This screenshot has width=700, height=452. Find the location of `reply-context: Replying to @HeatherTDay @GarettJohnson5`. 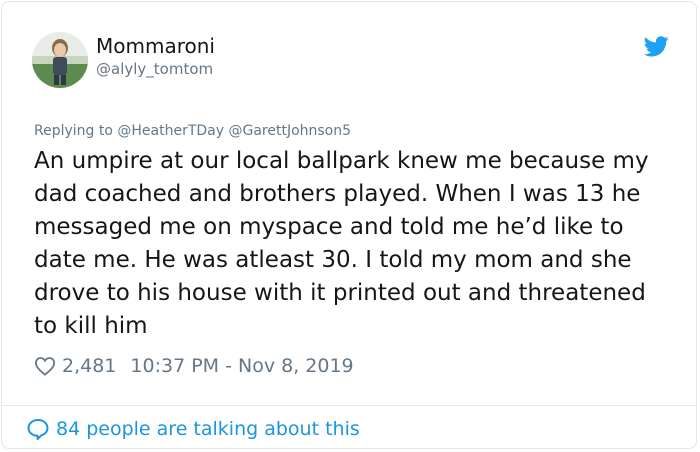

reply-context: Replying to @HeatherTDay @GarettJohnson5 is located at coordinates (193, 131).